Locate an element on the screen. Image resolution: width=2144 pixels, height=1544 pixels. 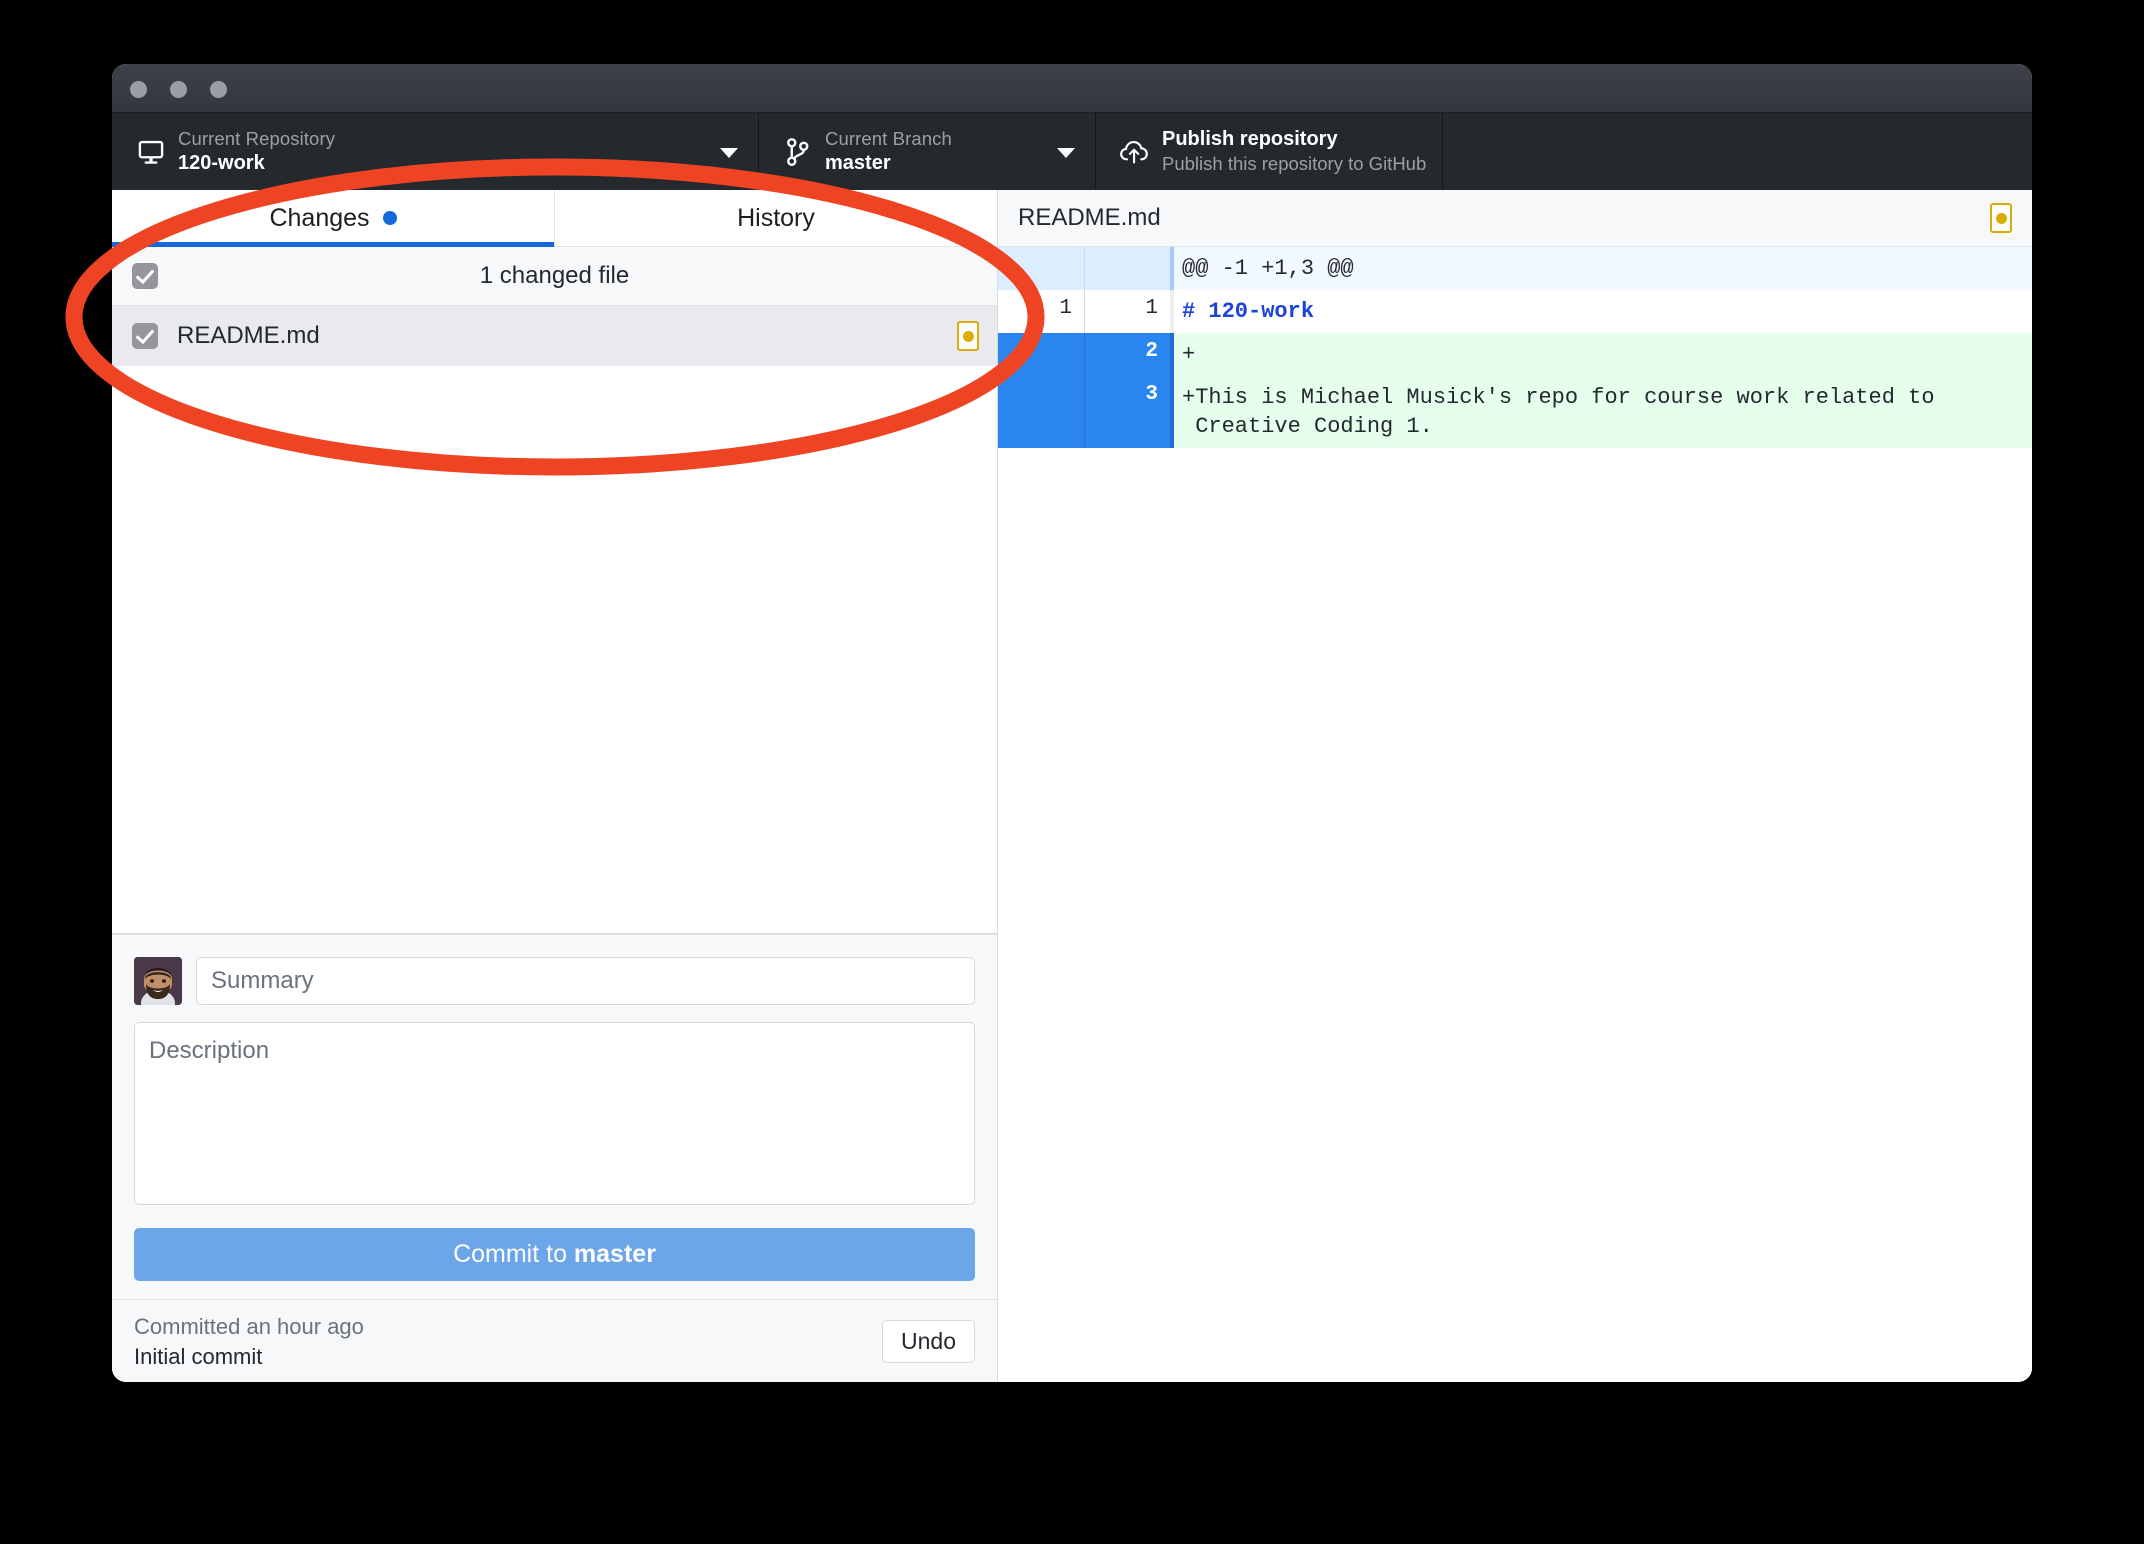
sidebar-tabs: Changes History is located at coordinates (554, 218).